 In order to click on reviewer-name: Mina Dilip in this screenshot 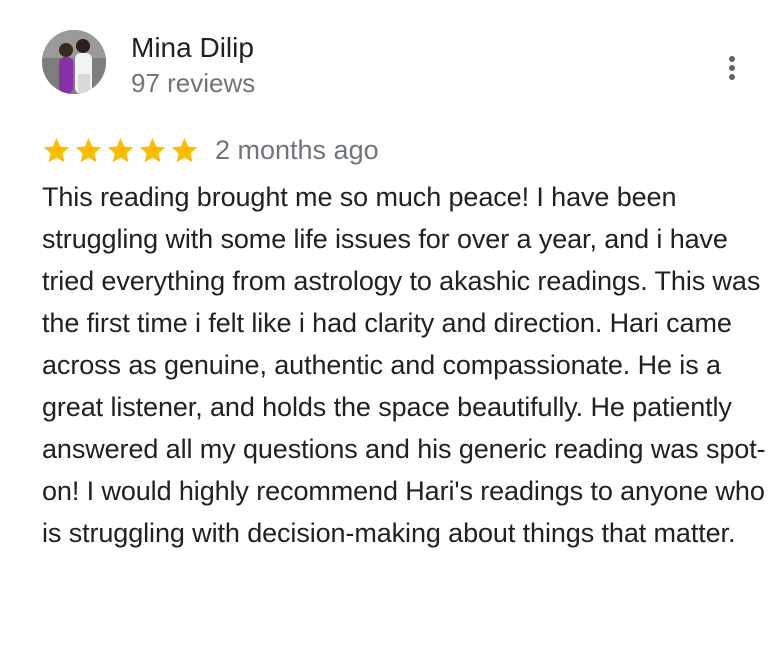, I will do `click(192, 48)`.